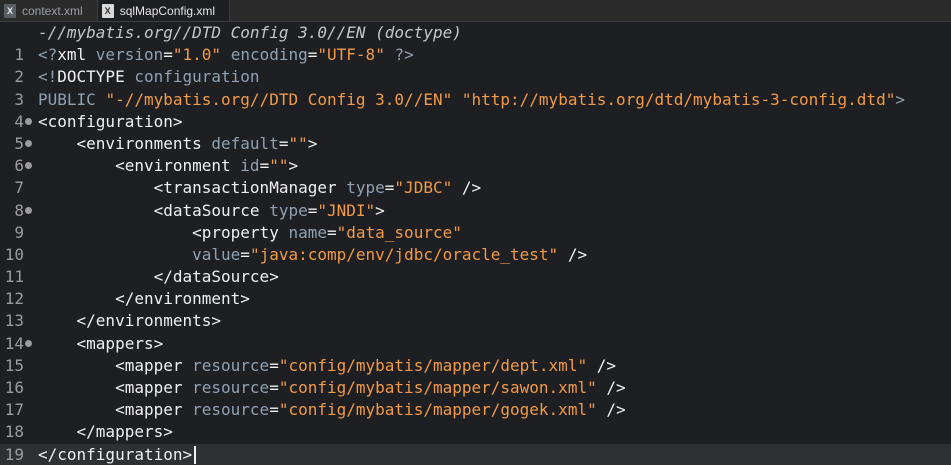 The height and width of the screenshot is (465, 951). What do you see at coordinates (19, 210) in the screenshot?
I see `line-number: 8` at bounding box center [19, 210].